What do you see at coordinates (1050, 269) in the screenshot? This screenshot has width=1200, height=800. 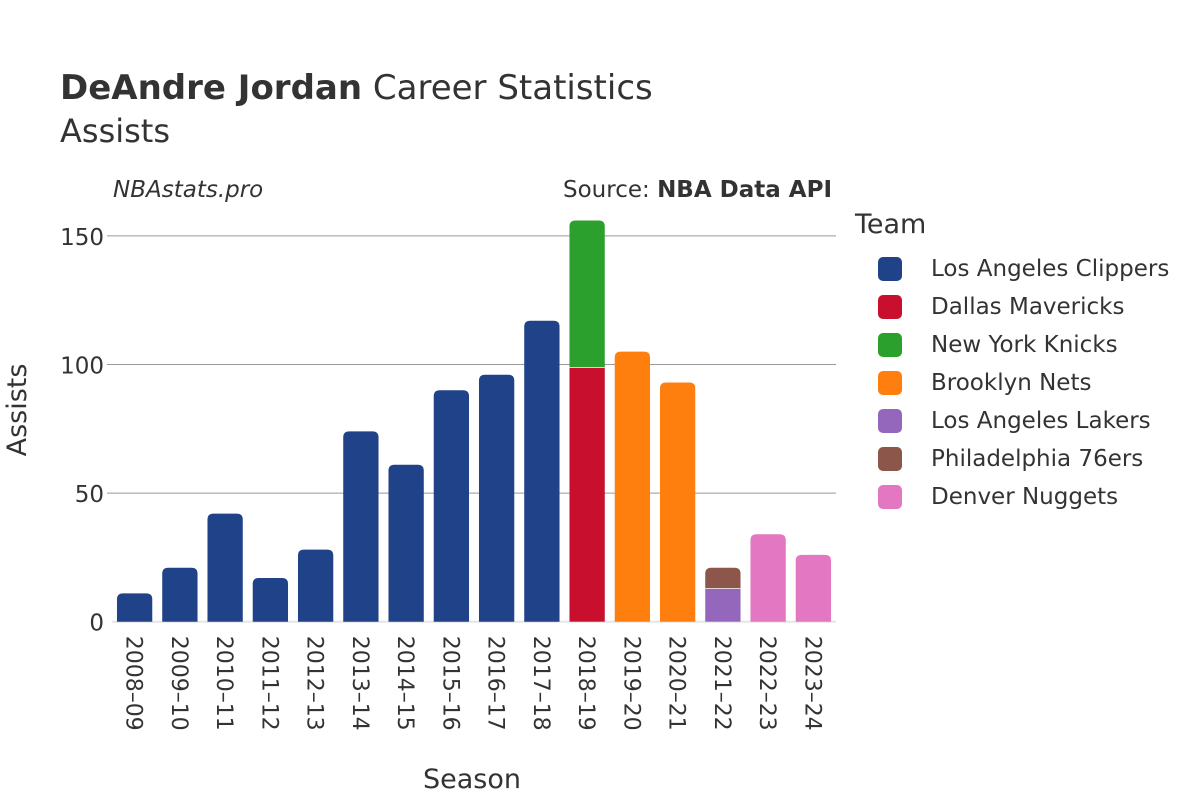 I see `legend-label: Los Angeles Clippers` at bounding box center [1050, 269].